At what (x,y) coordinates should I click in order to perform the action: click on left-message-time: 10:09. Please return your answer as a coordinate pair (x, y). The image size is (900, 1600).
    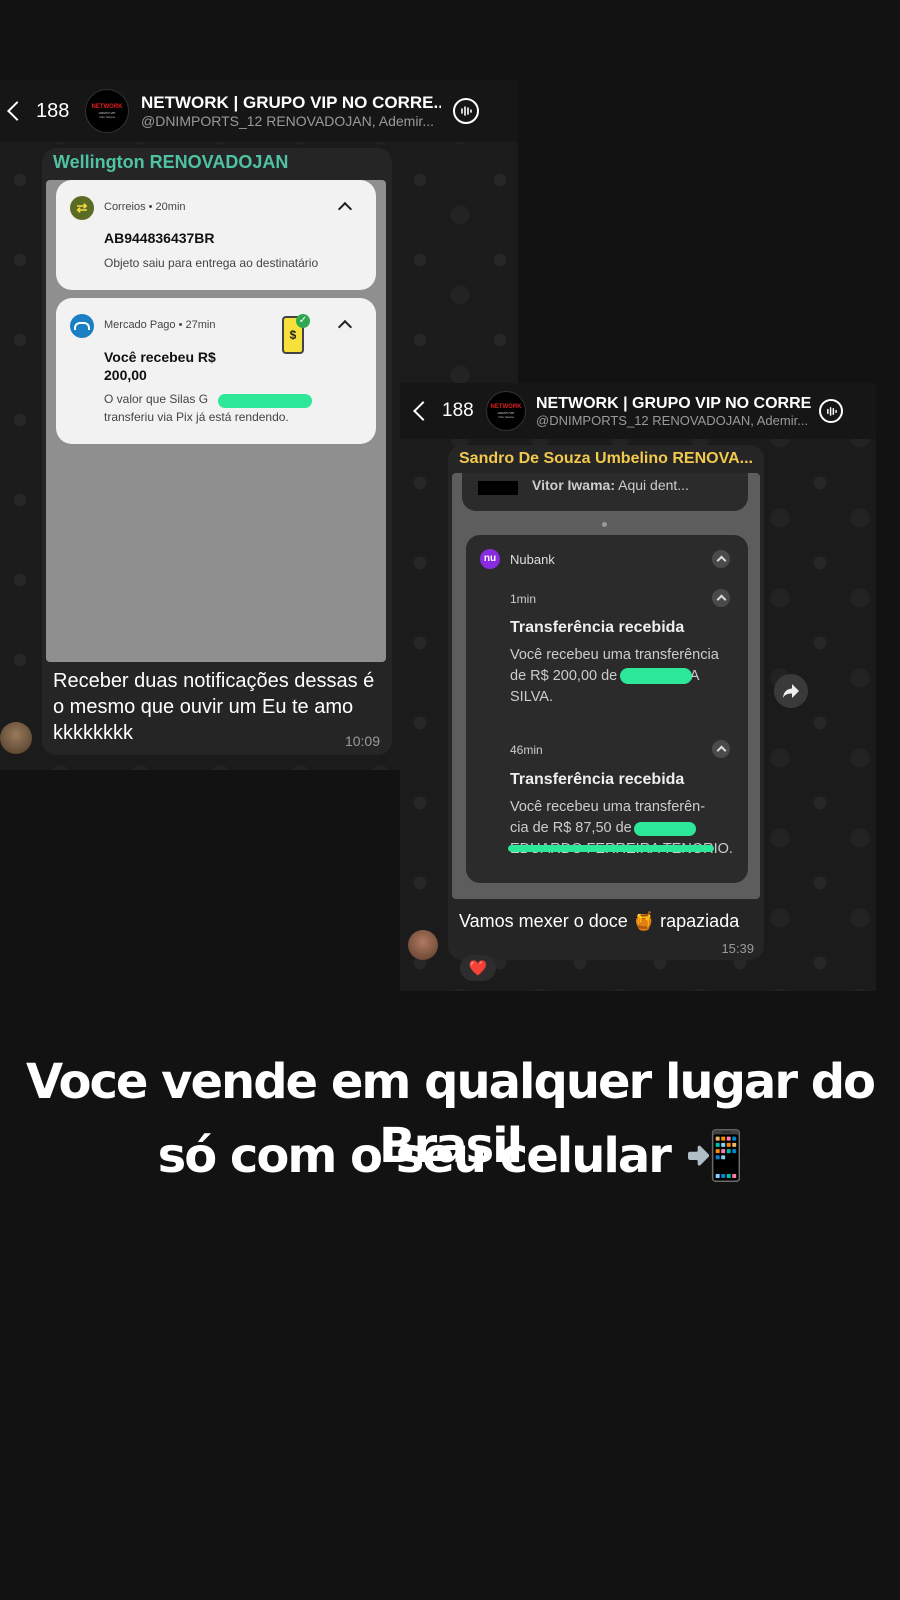
    Looking at the image, I should click on (362, 741).